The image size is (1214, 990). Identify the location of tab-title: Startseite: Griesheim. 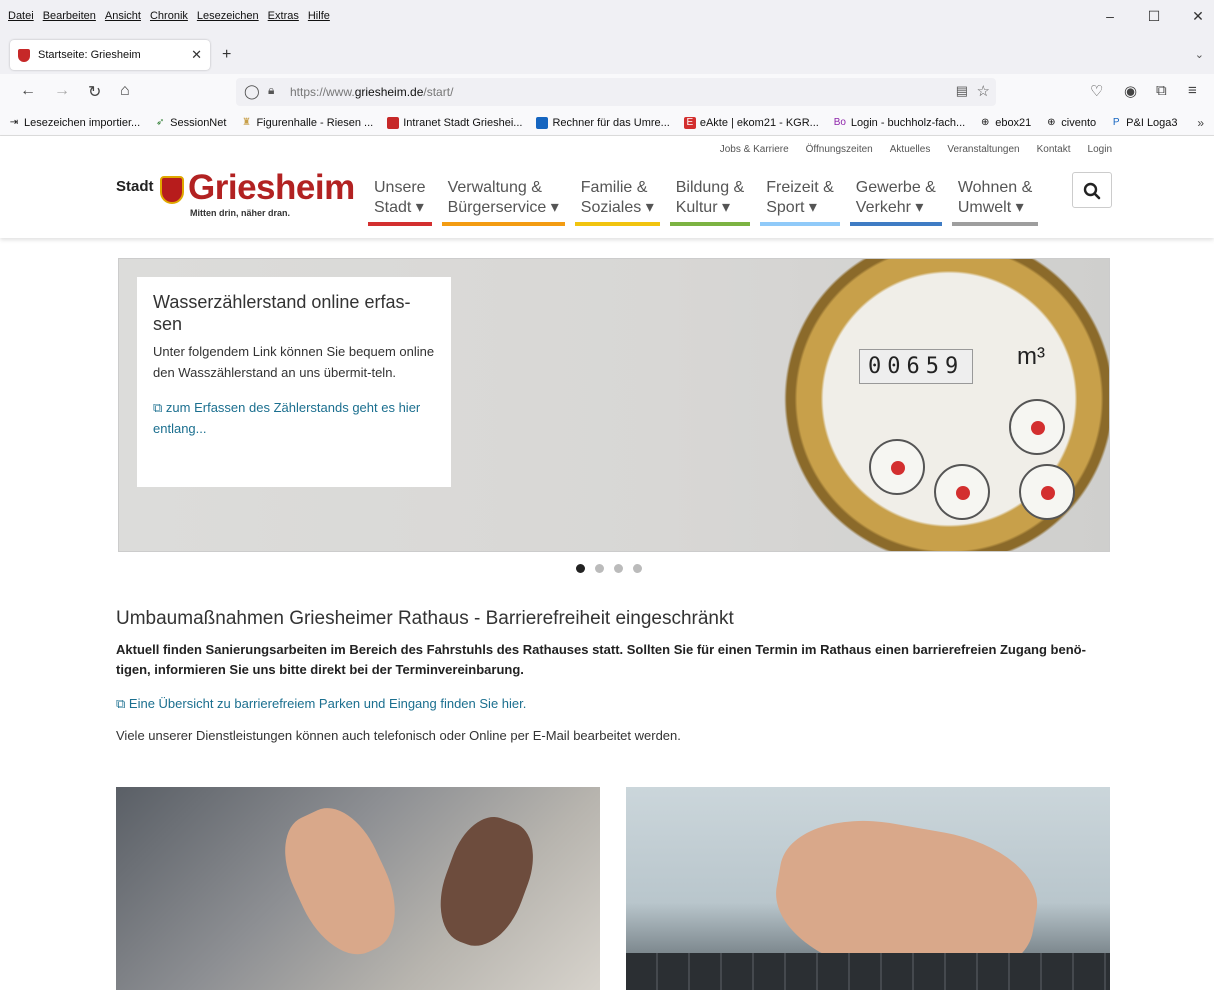
(89, 55).